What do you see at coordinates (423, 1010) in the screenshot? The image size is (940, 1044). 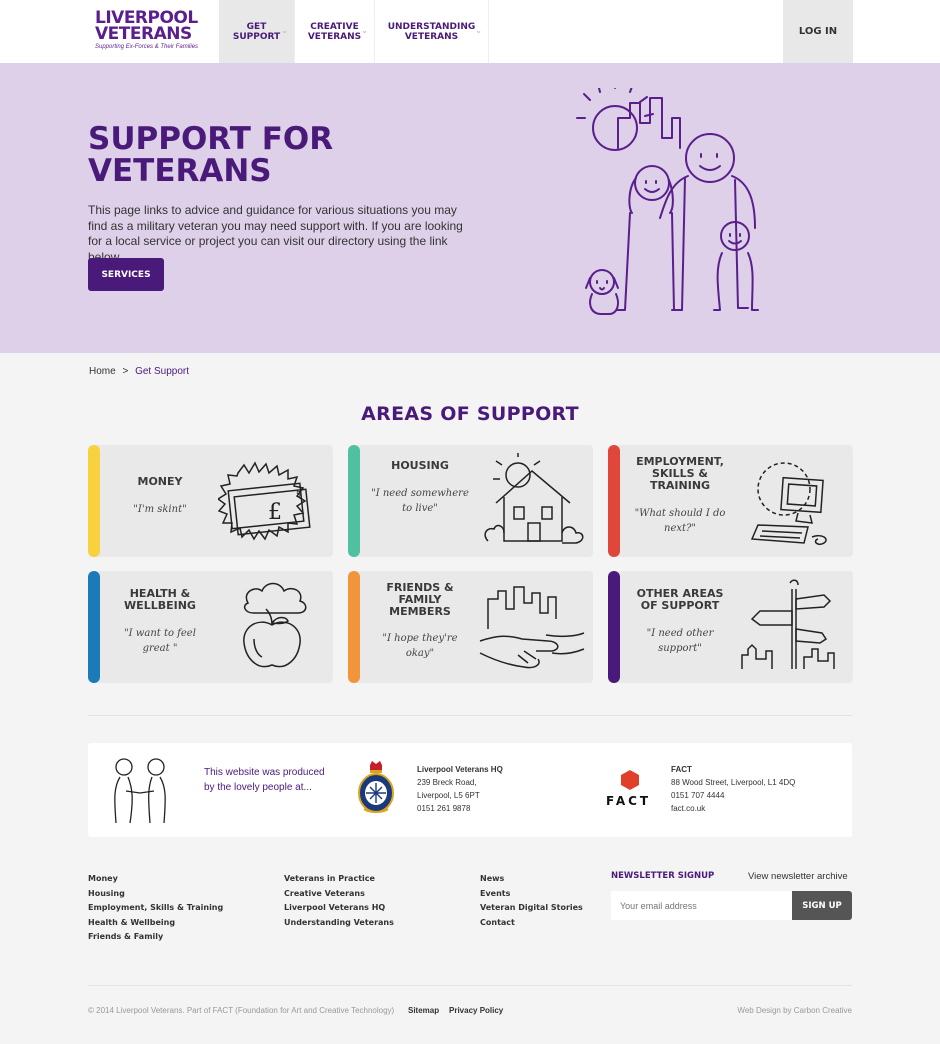 I see `sitemap-link: Sitemap` at bounding box center [423, 1010].